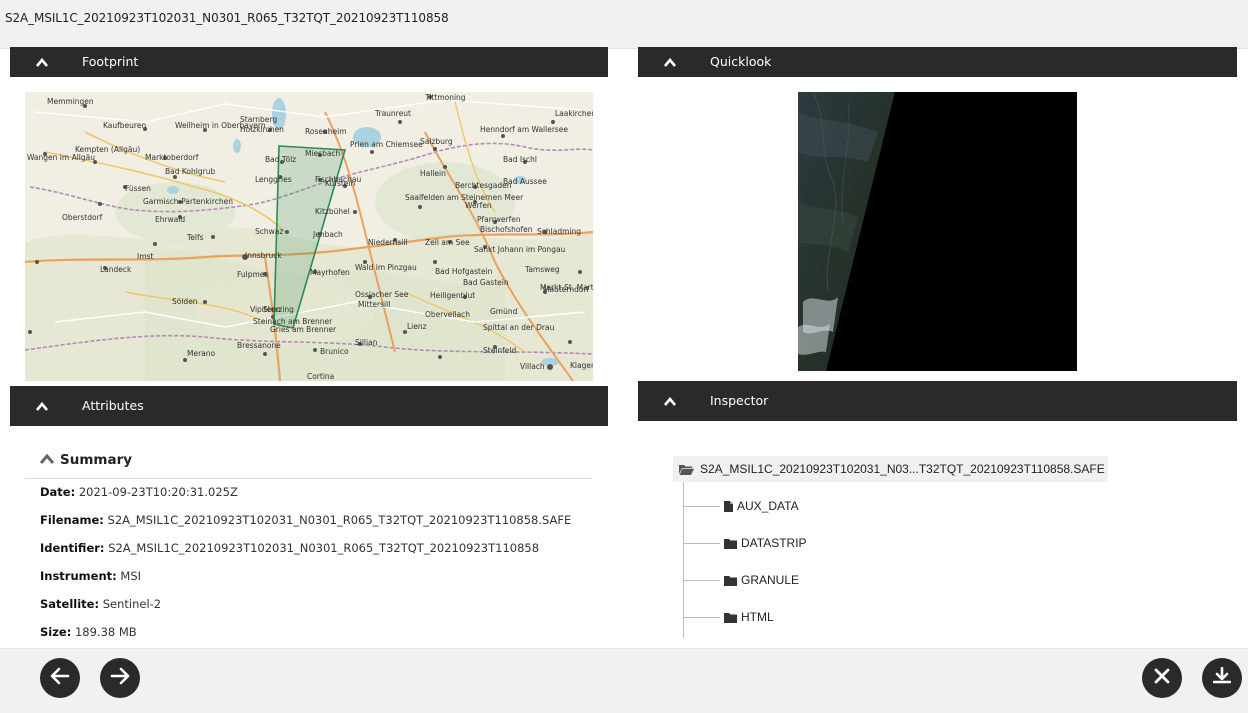 This screenshot has width=1248, height=713. I want to click on map-place-label: Bressanone, so click(259, 345).